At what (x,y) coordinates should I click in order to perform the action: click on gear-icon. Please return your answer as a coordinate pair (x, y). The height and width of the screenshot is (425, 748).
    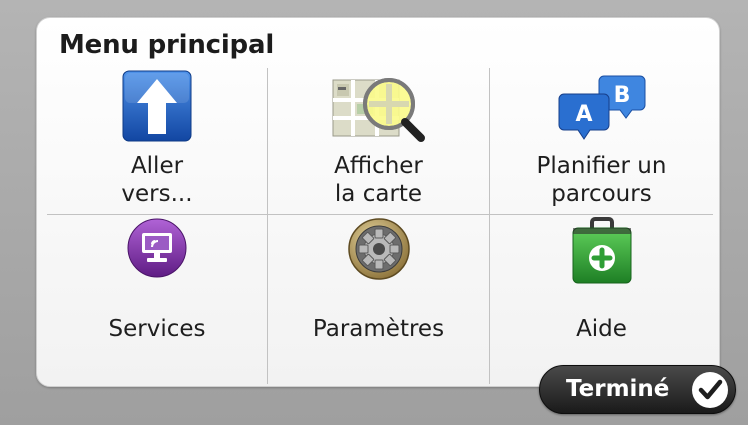
    Looking at the image, I should click on (379, 251).